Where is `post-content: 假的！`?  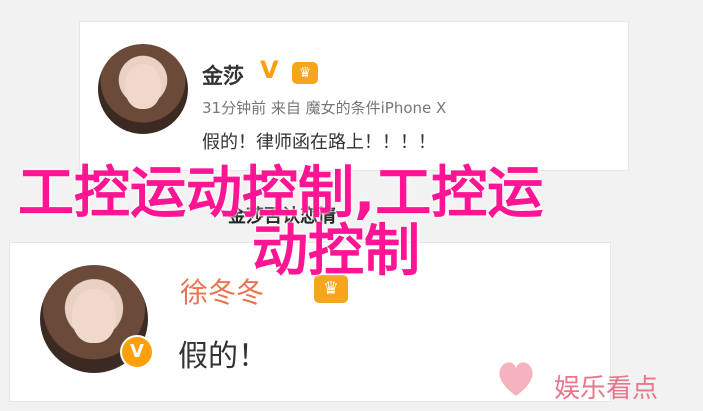 post-content: 假的！ is located at coordinates (223, 356).